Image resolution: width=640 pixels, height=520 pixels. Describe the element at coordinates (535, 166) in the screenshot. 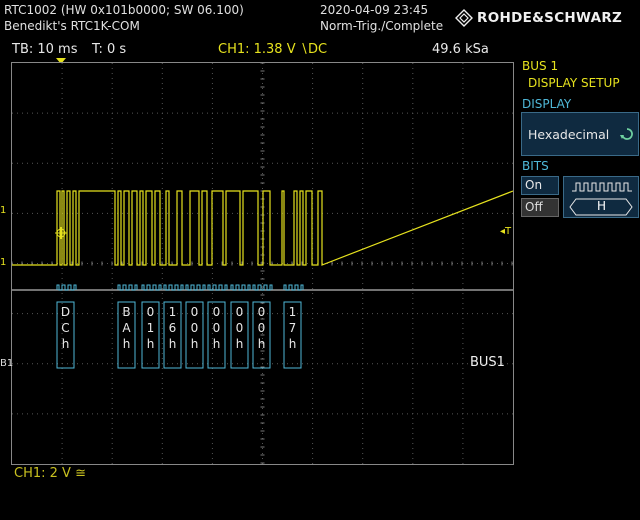

I see `bits-section-label: BITS` at that location.